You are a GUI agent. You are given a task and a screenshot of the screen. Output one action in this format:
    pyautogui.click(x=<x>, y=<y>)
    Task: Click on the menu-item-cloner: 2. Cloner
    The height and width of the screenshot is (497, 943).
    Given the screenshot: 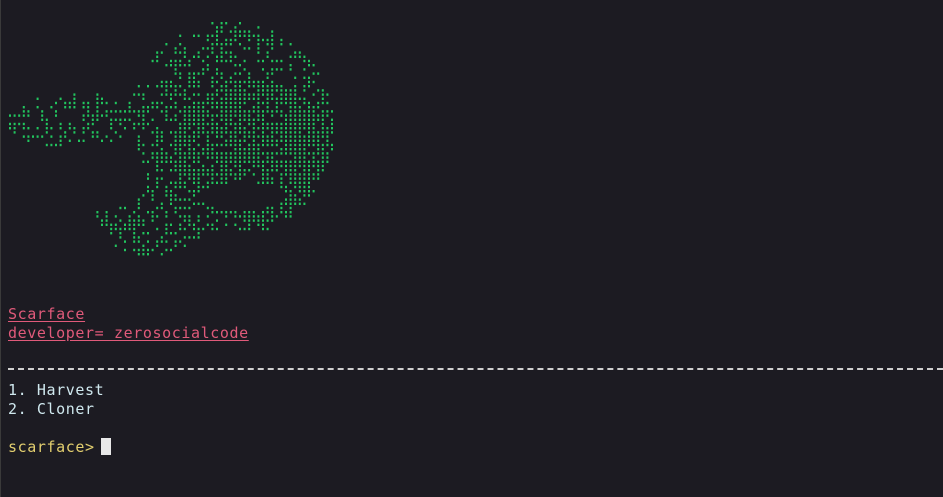 What is the action you would take?
    pyautogui.click(x=51, y=409)
    